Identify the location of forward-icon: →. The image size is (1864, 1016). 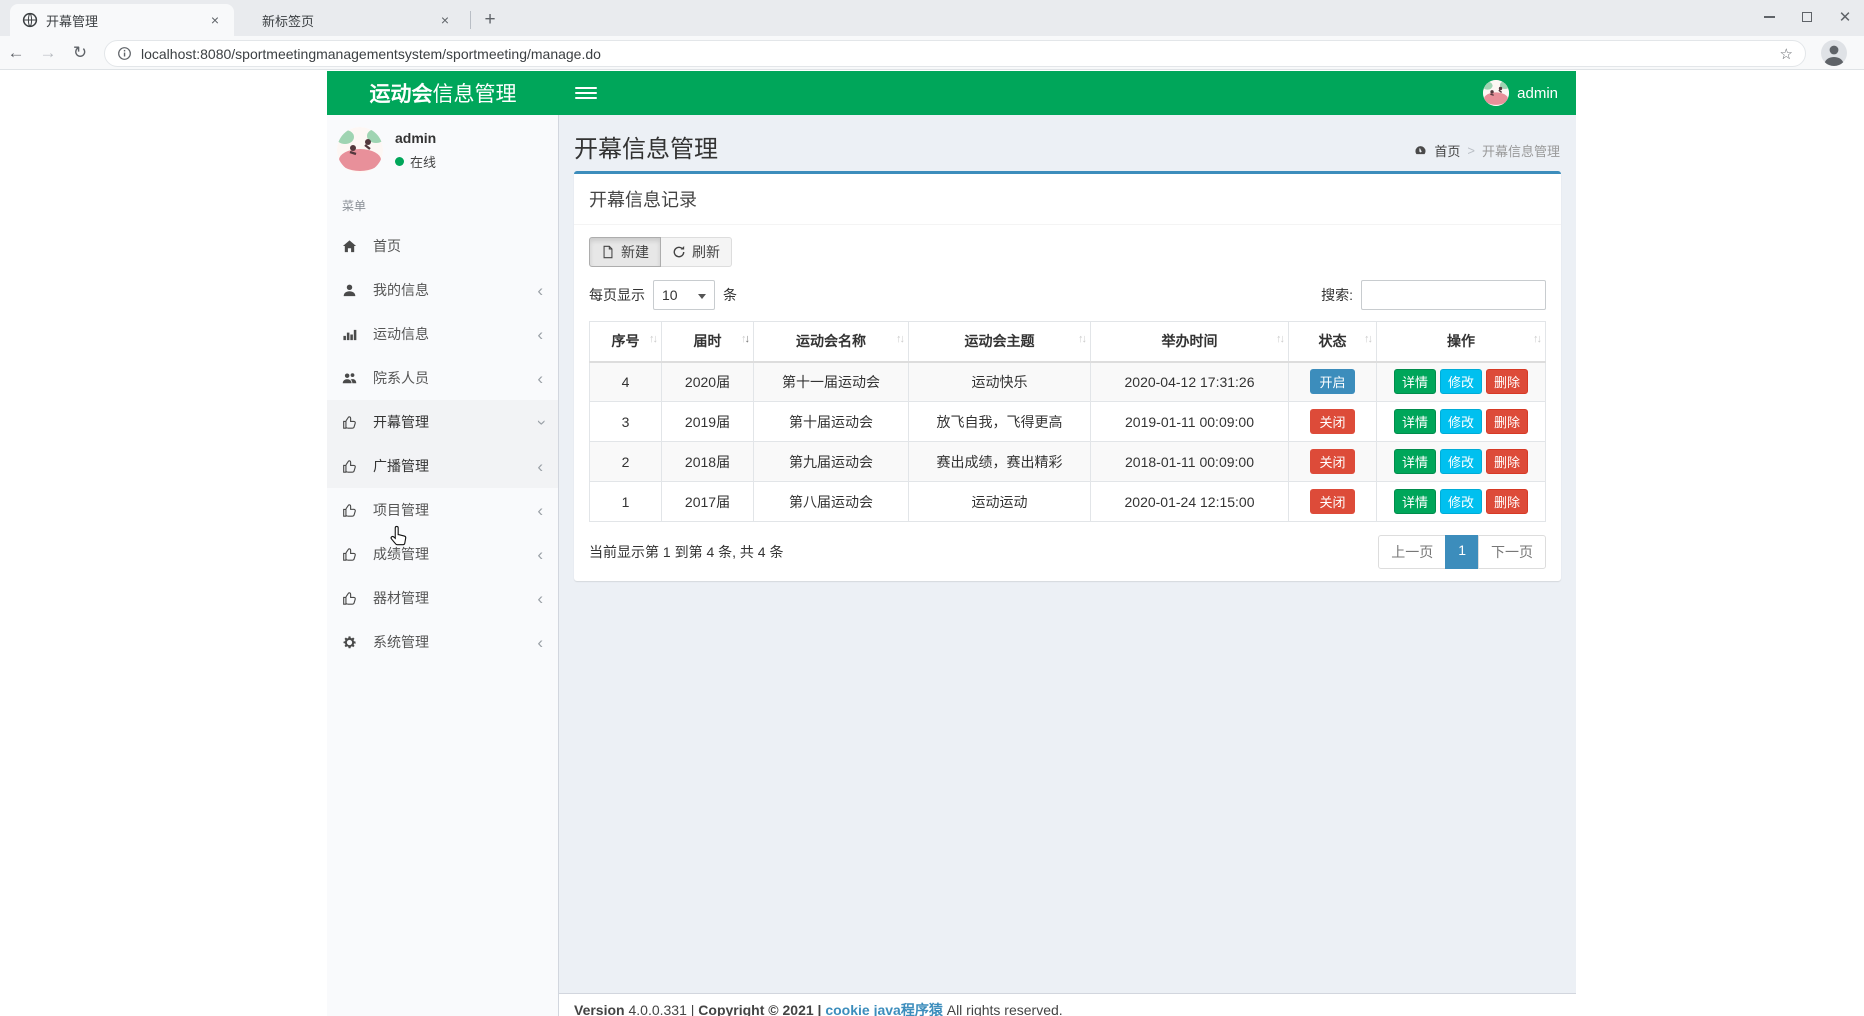
(48, 53).